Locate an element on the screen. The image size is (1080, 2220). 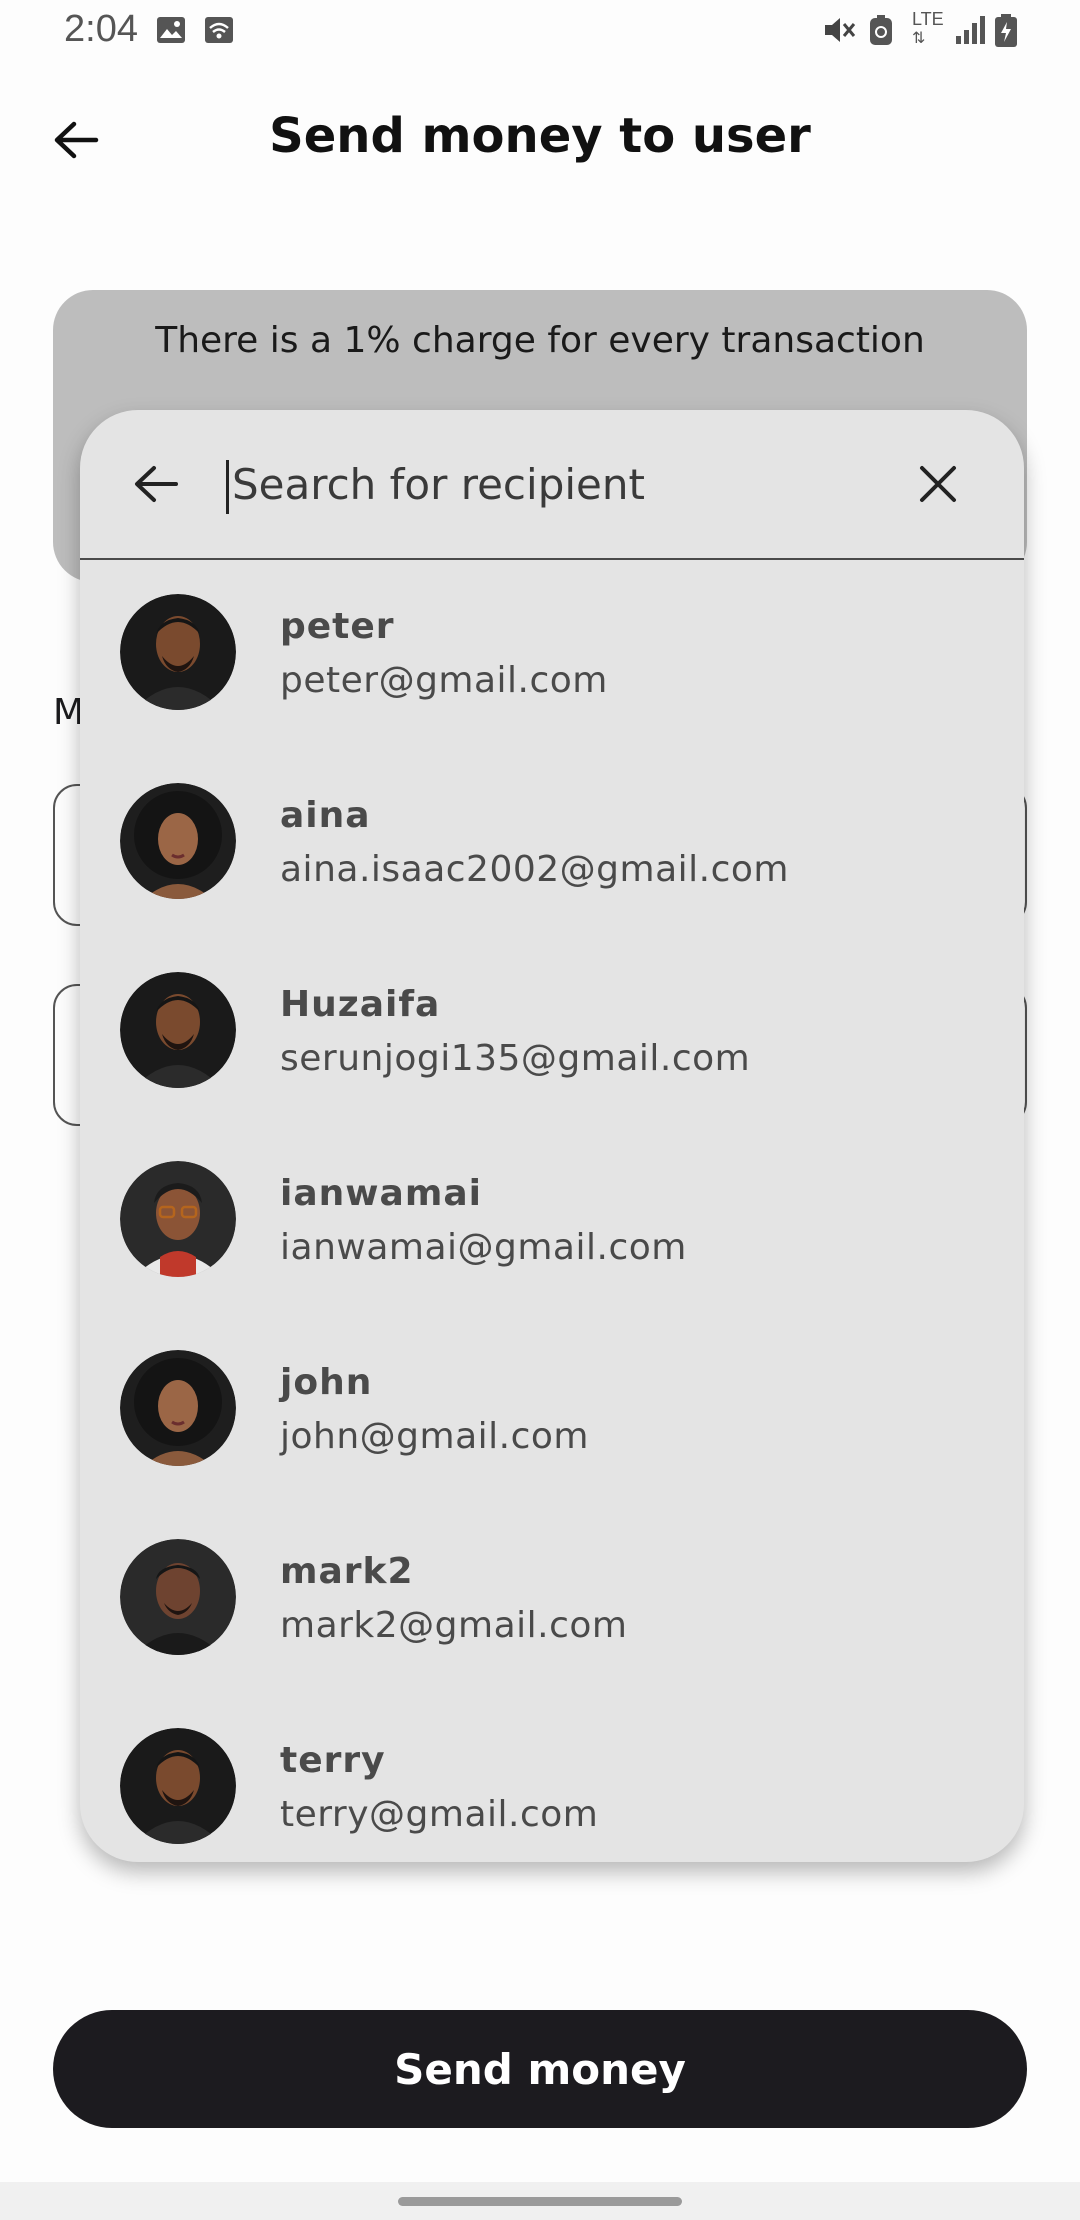
list-item: john john@gmail.com is located at coordinates (552, 1408).